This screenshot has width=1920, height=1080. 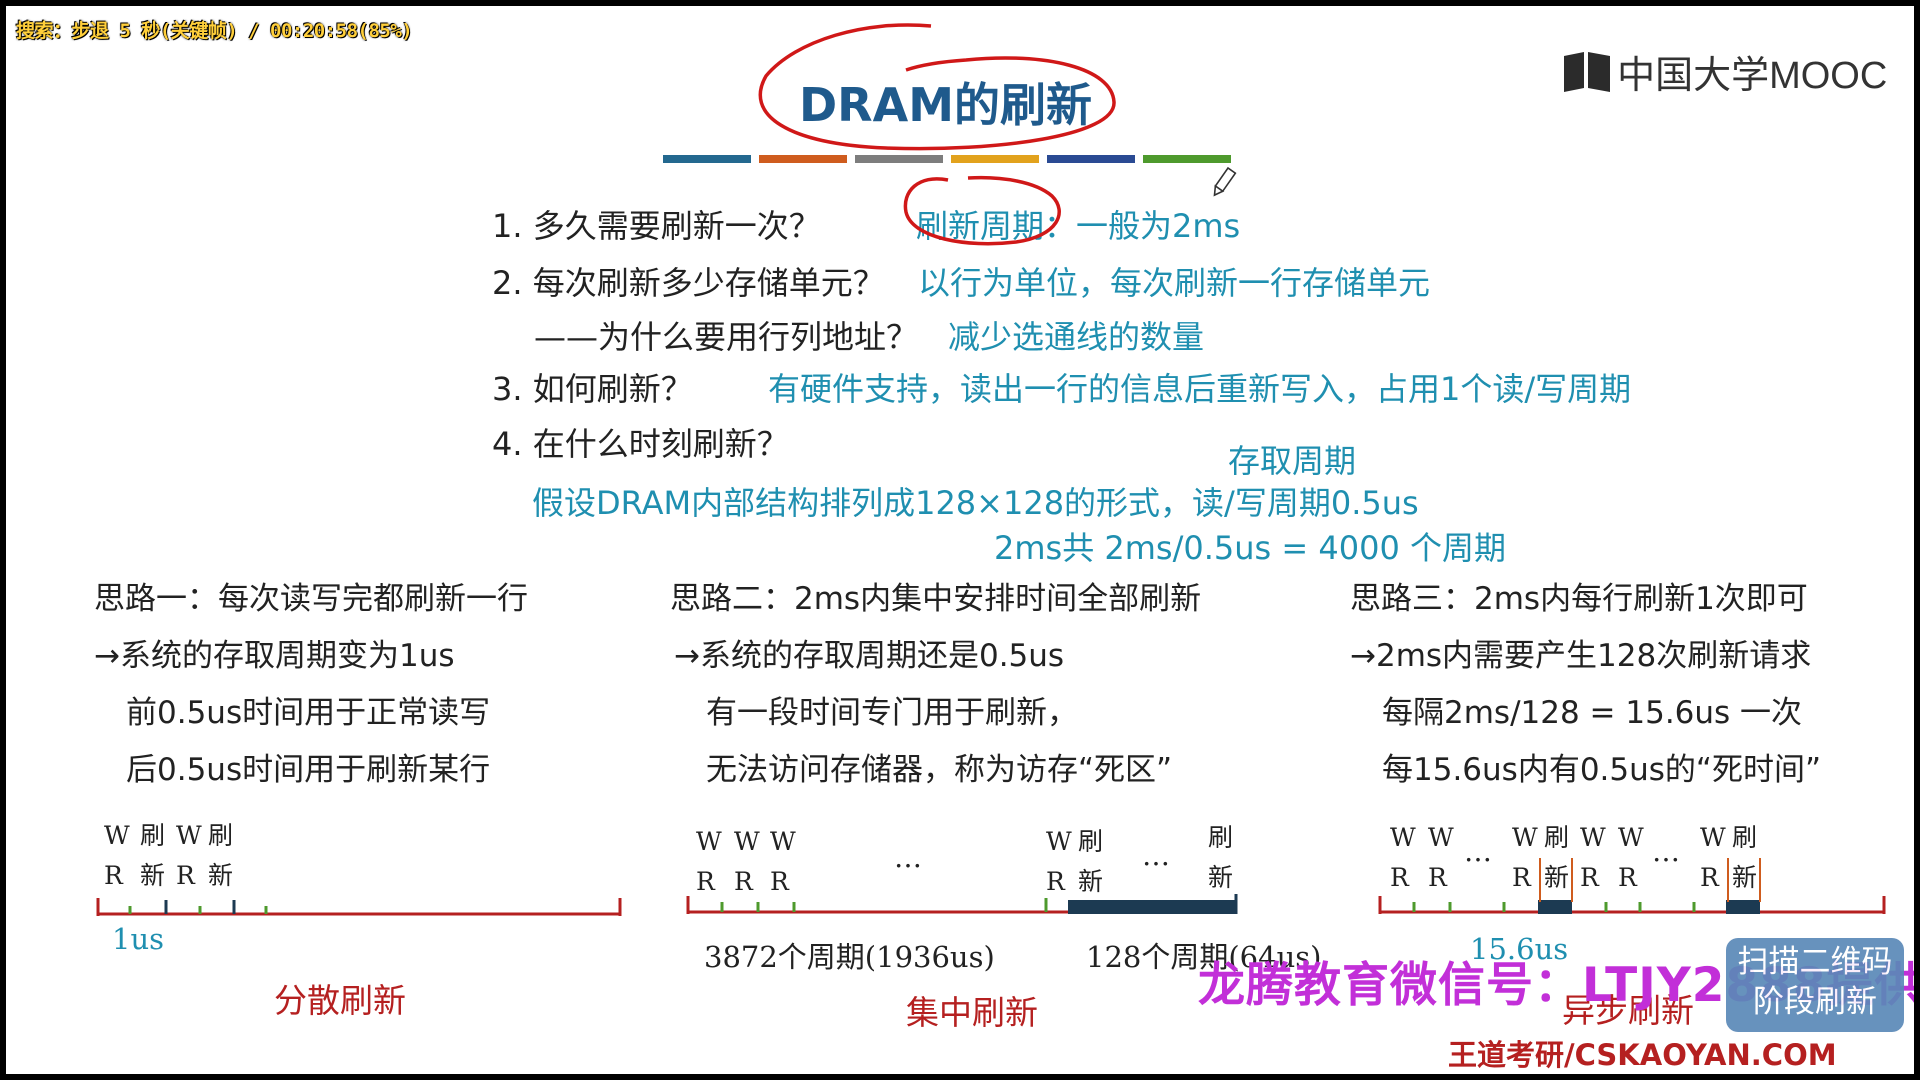 I want to click on timeline-3-axis, so click(x=1632, y=886).